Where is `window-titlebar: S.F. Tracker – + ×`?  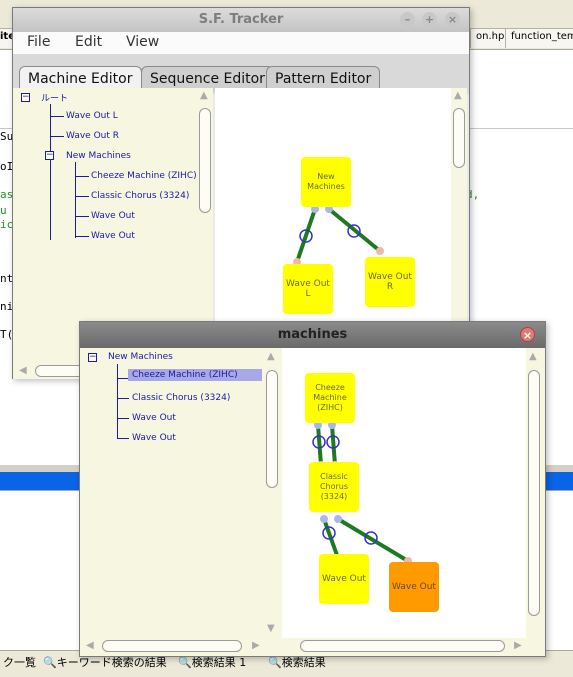
window-titlebar: S.F. Tracker – + × is located at coordinates (241, 20).